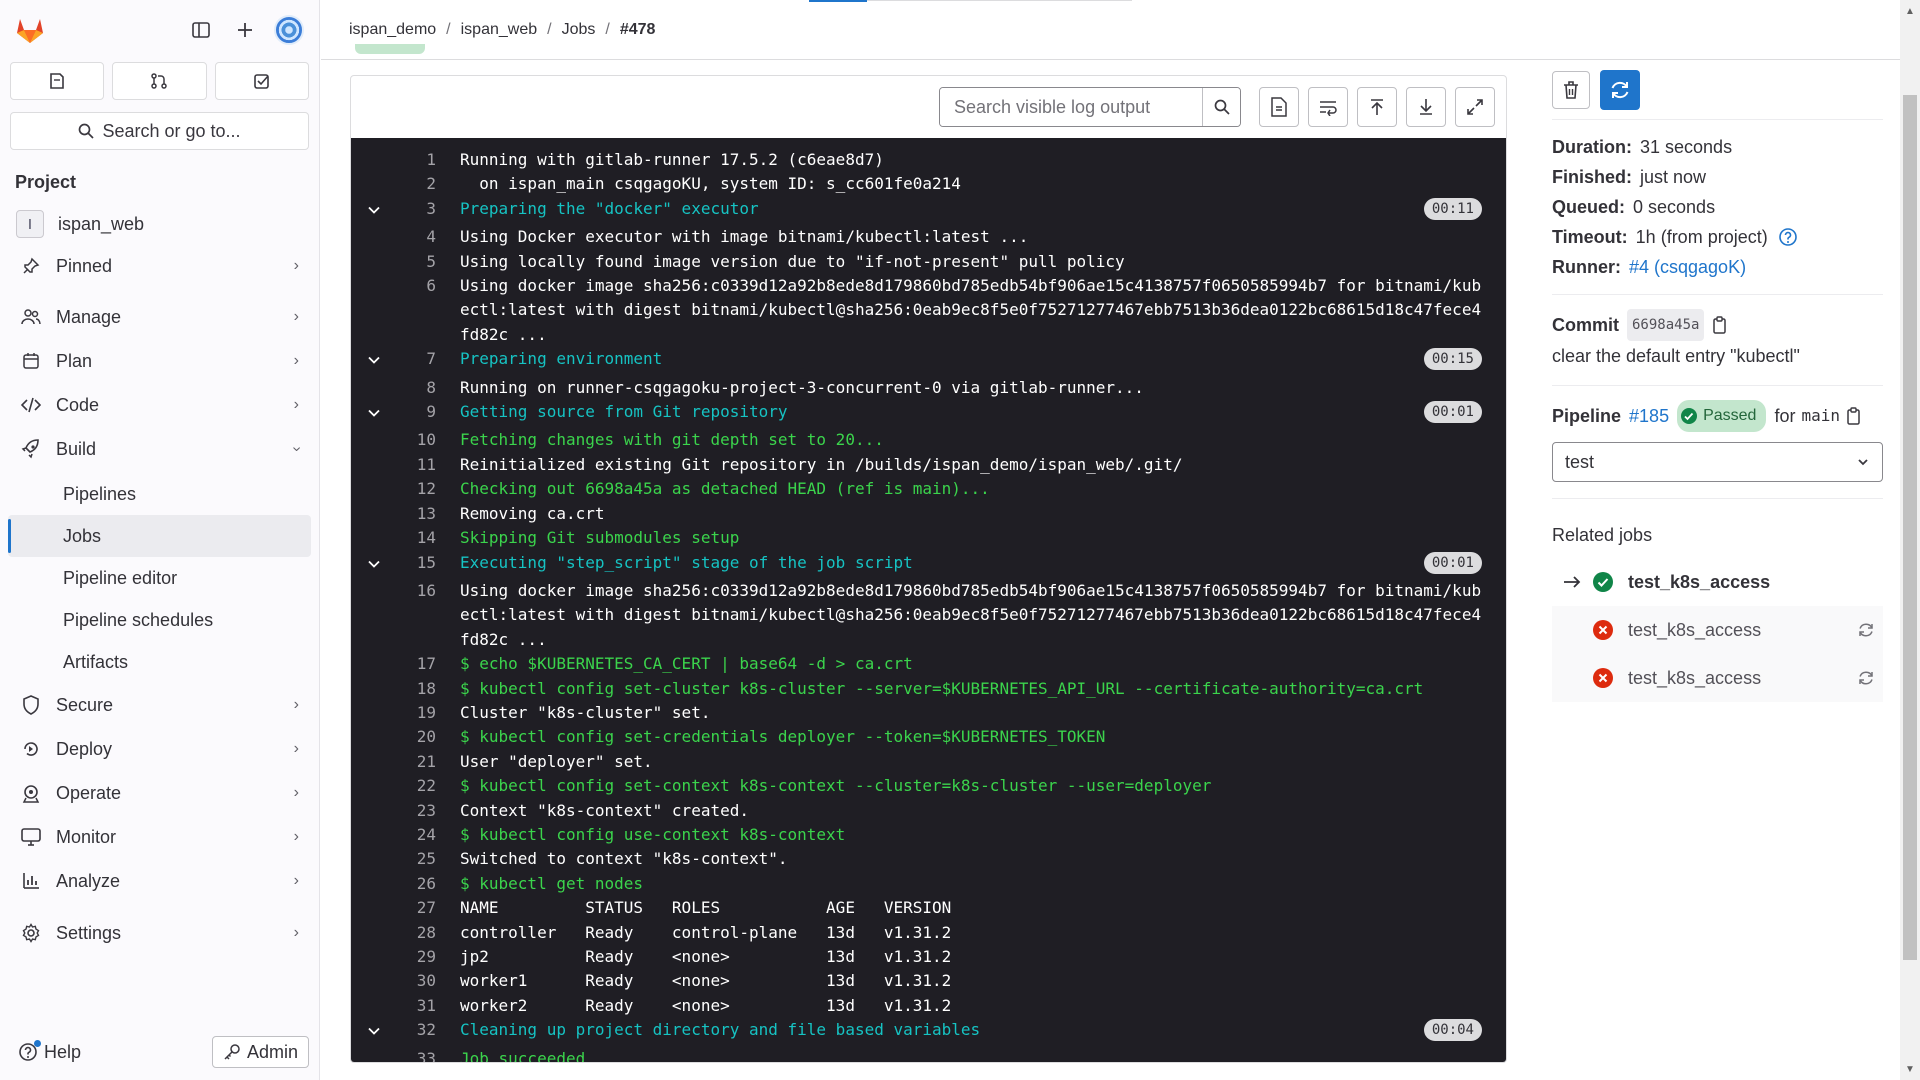 The height and width of the screenshot is (1080, 1920). What do you see at coordinates (30, 30) in the screenshot?
I see `gitlab-logo-icon` at bounding box center [30, 30].